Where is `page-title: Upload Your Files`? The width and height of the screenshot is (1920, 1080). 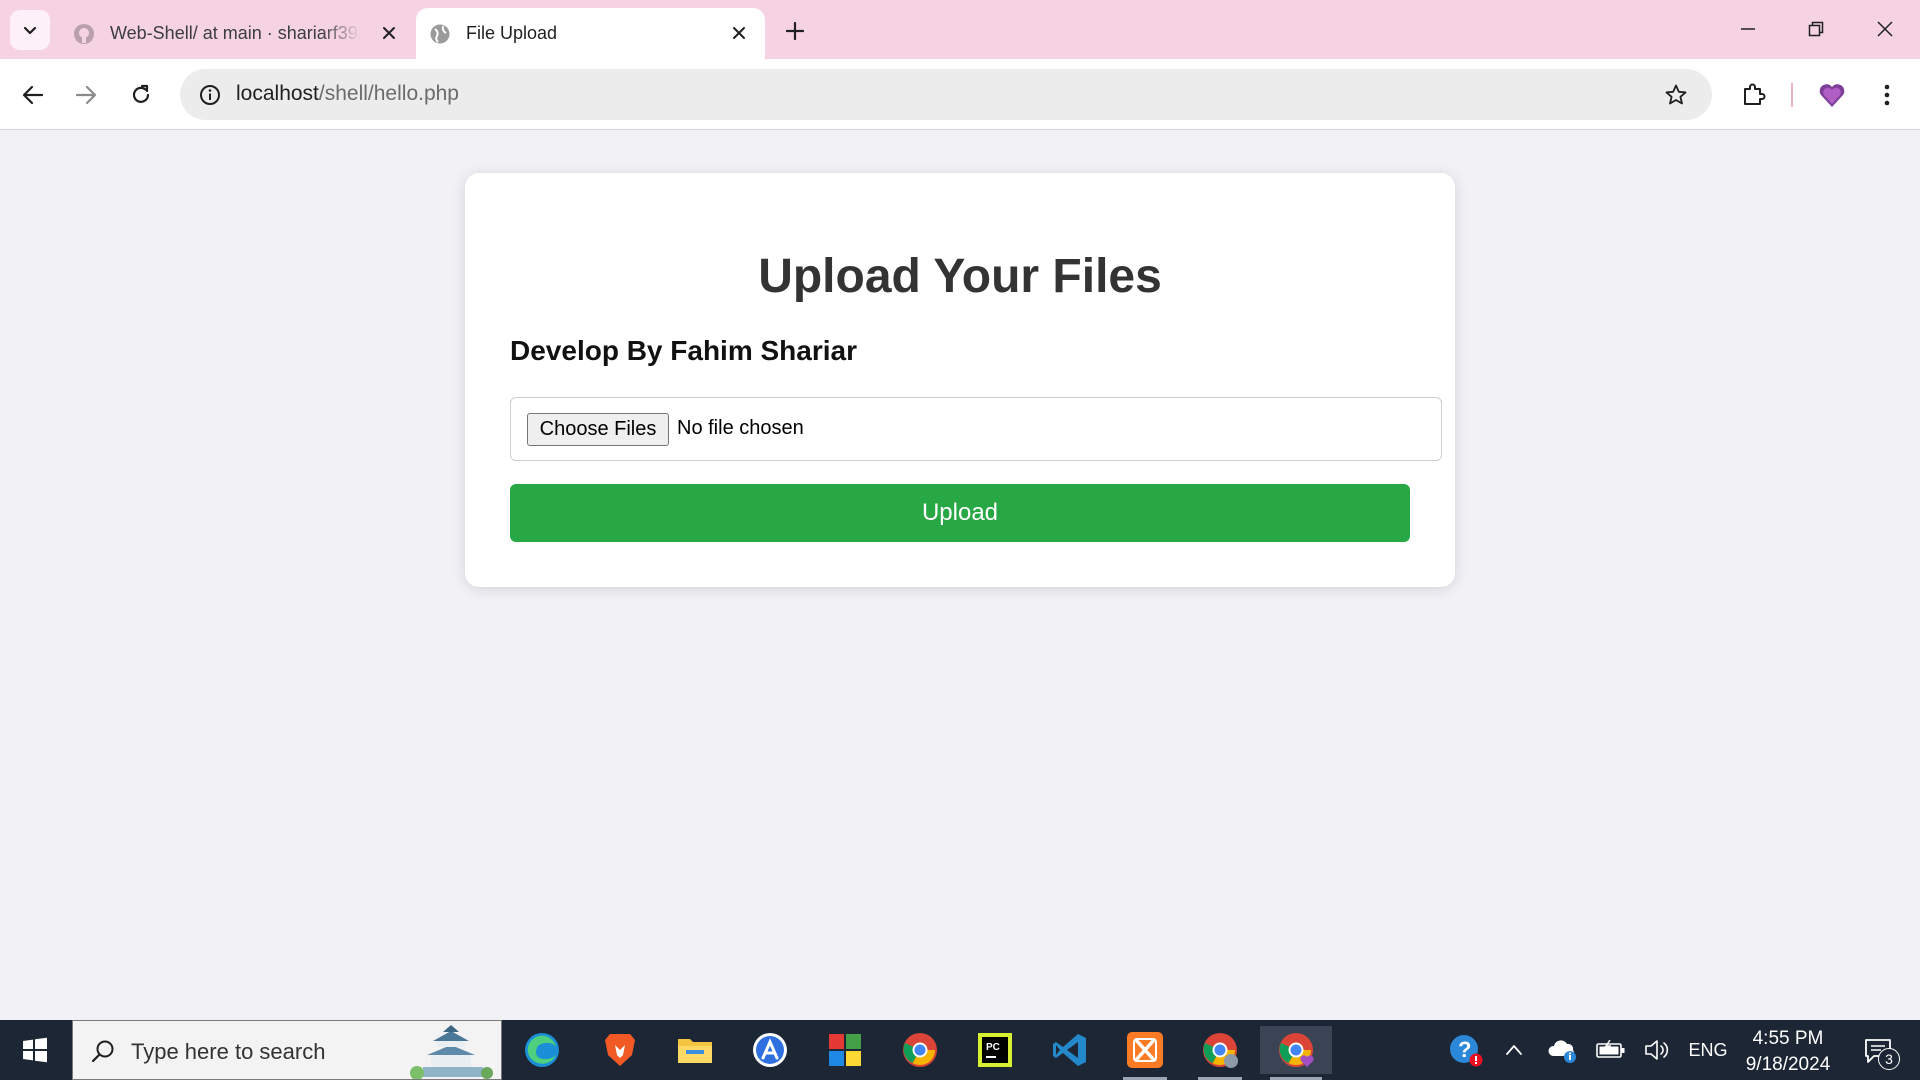 page-title: Upload Your Files is located at coordinates (960, 276).